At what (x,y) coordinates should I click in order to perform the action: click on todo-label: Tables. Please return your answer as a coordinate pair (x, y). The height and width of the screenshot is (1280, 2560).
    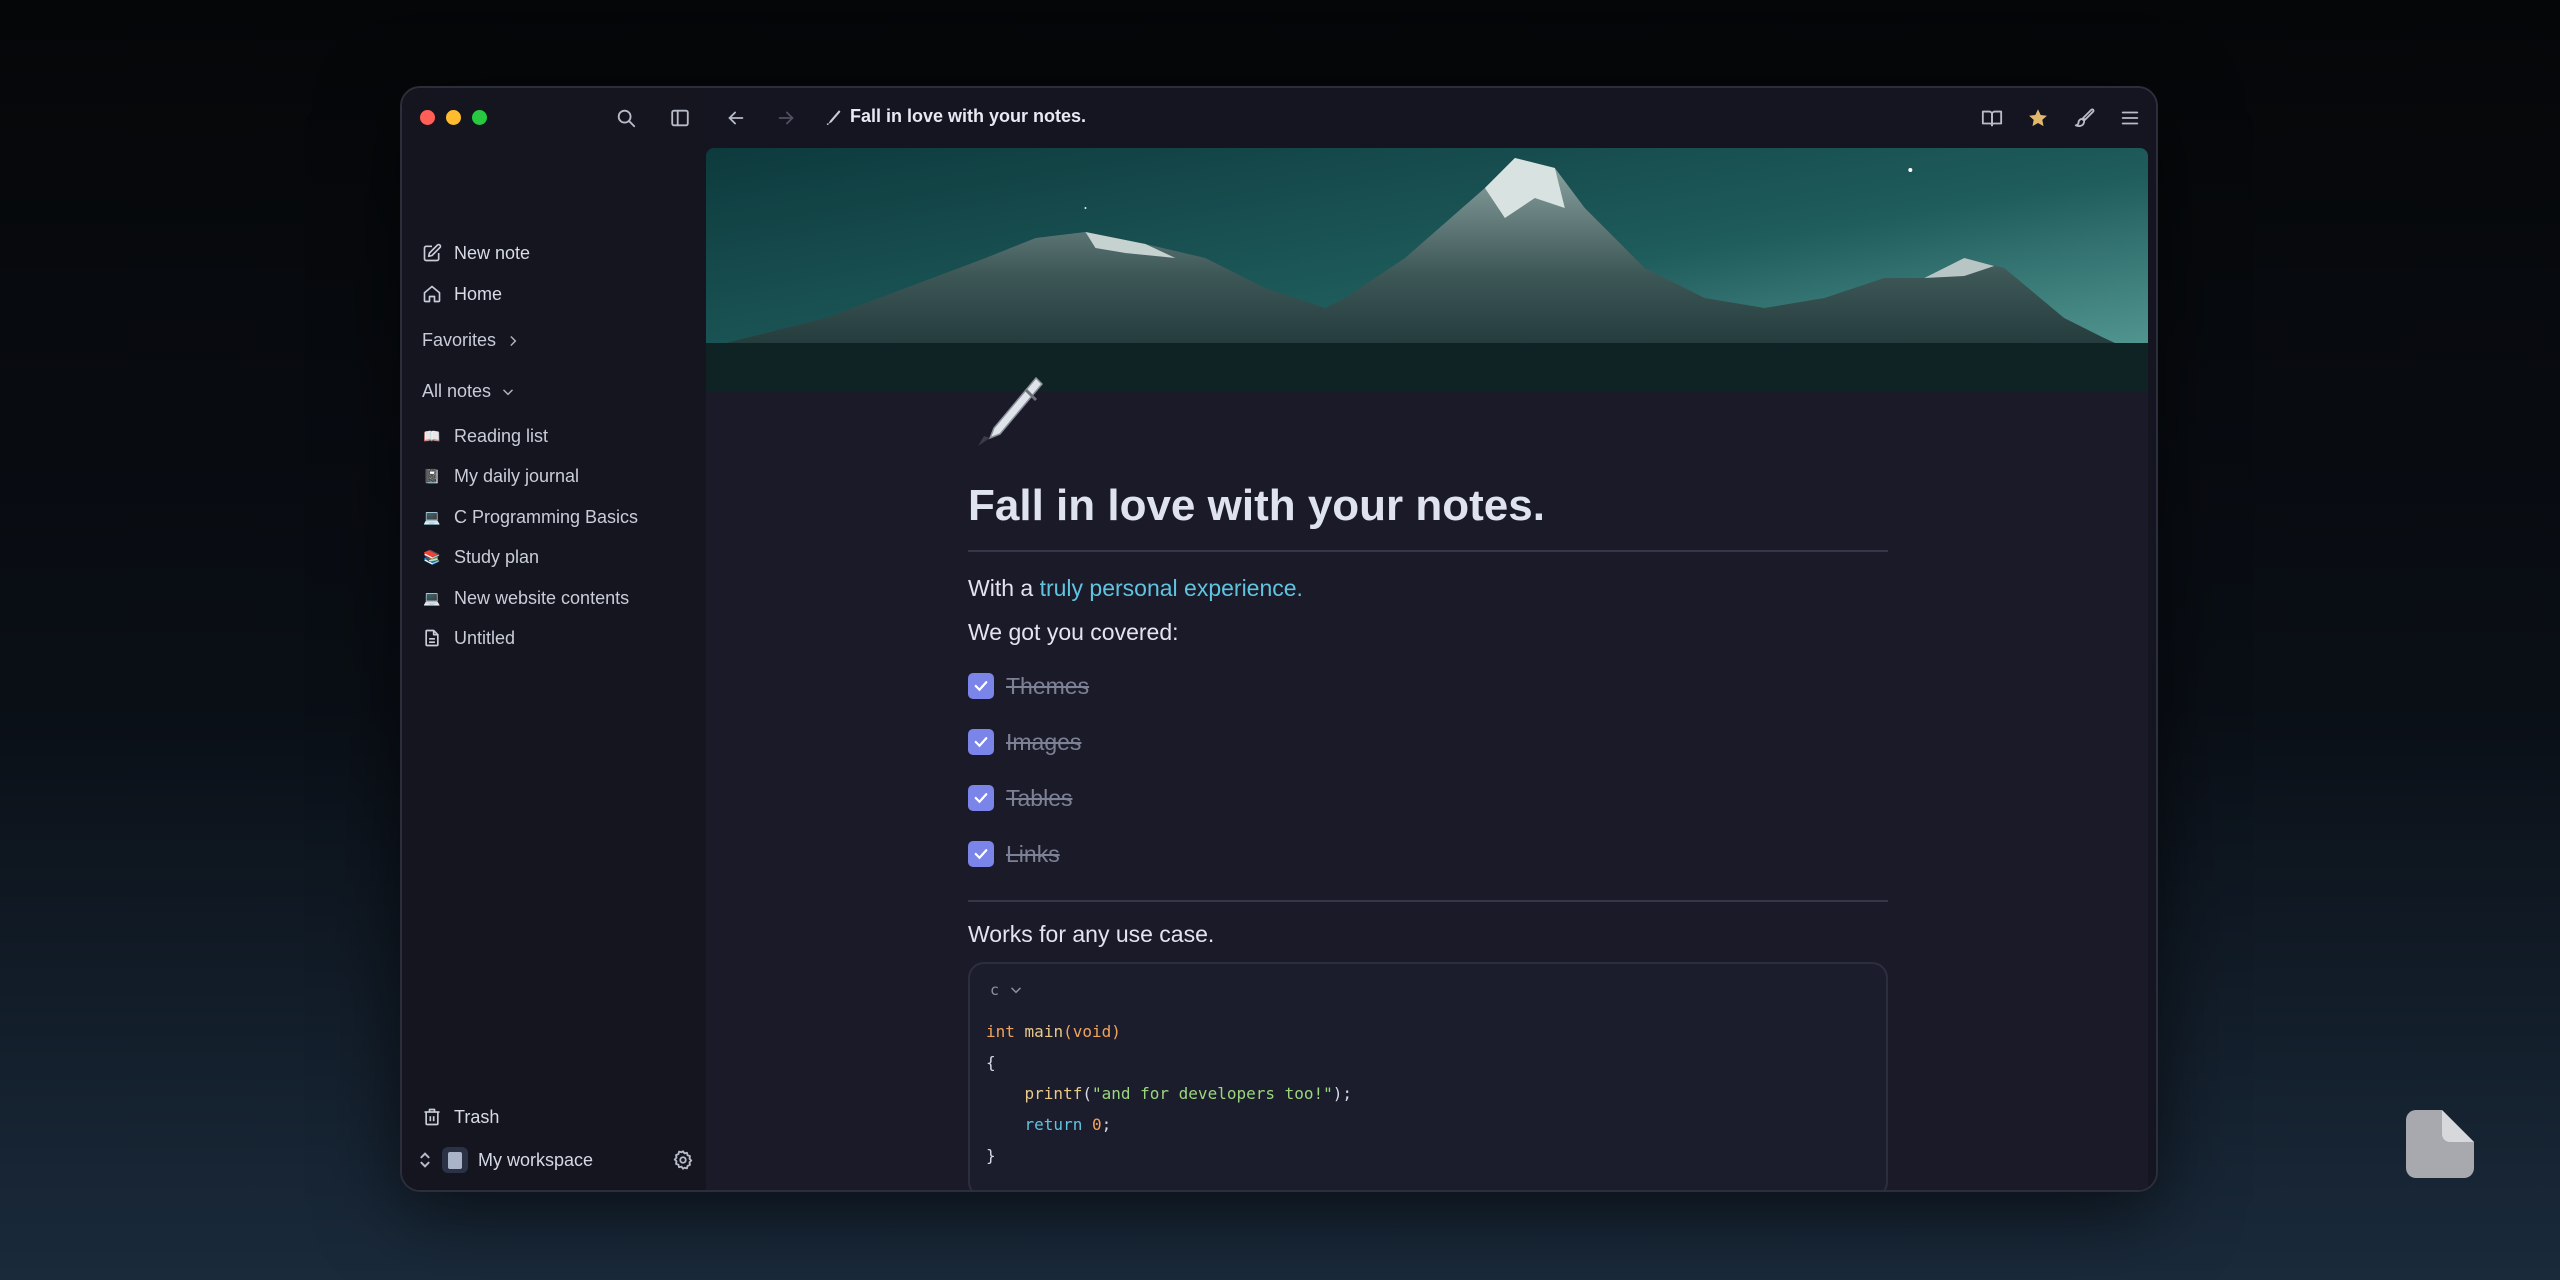
    Looking at the image, I should click on (1039, 798).